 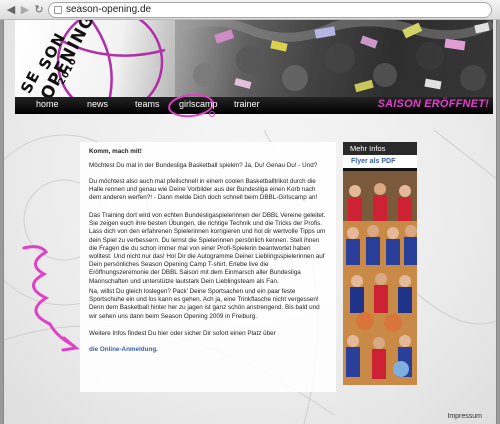 I want to click on address-bar: season-opening.de, so click(x=270, y=10).